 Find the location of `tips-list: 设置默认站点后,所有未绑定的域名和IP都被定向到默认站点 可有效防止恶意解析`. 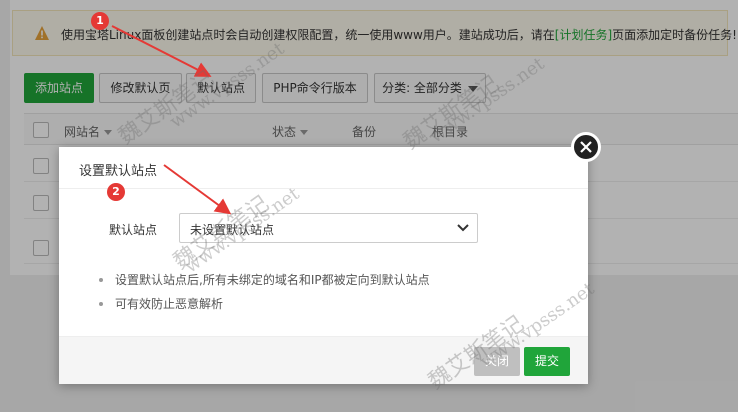

tips-list: 设置默认站点后,所有未绑定的域名和IP都被定向到默认站点 可有效防止恶意解析 is located at coordinates (264, 295).